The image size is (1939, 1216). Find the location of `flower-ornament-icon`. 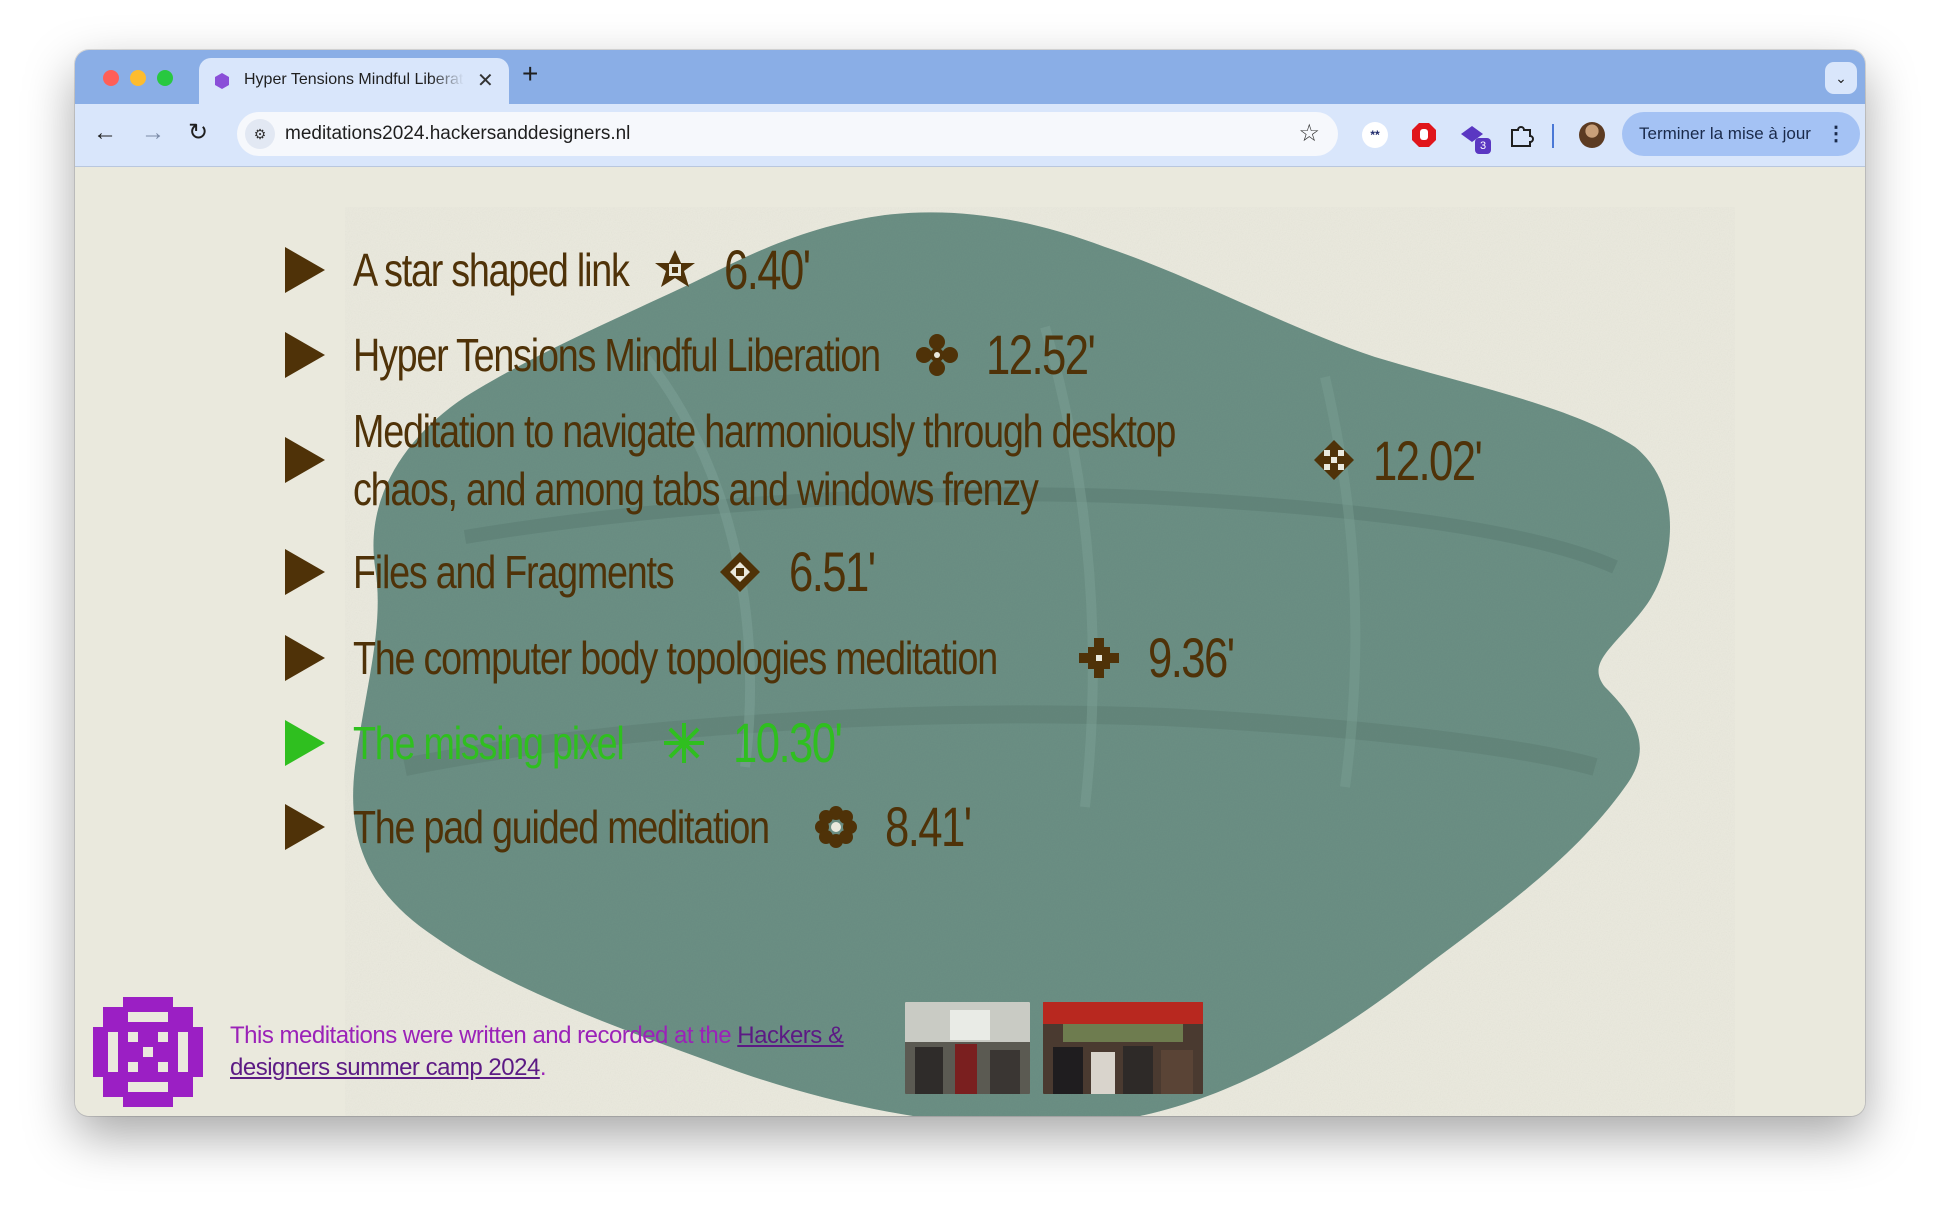

flower-ornament-icon is located at coordinates (936, 354).